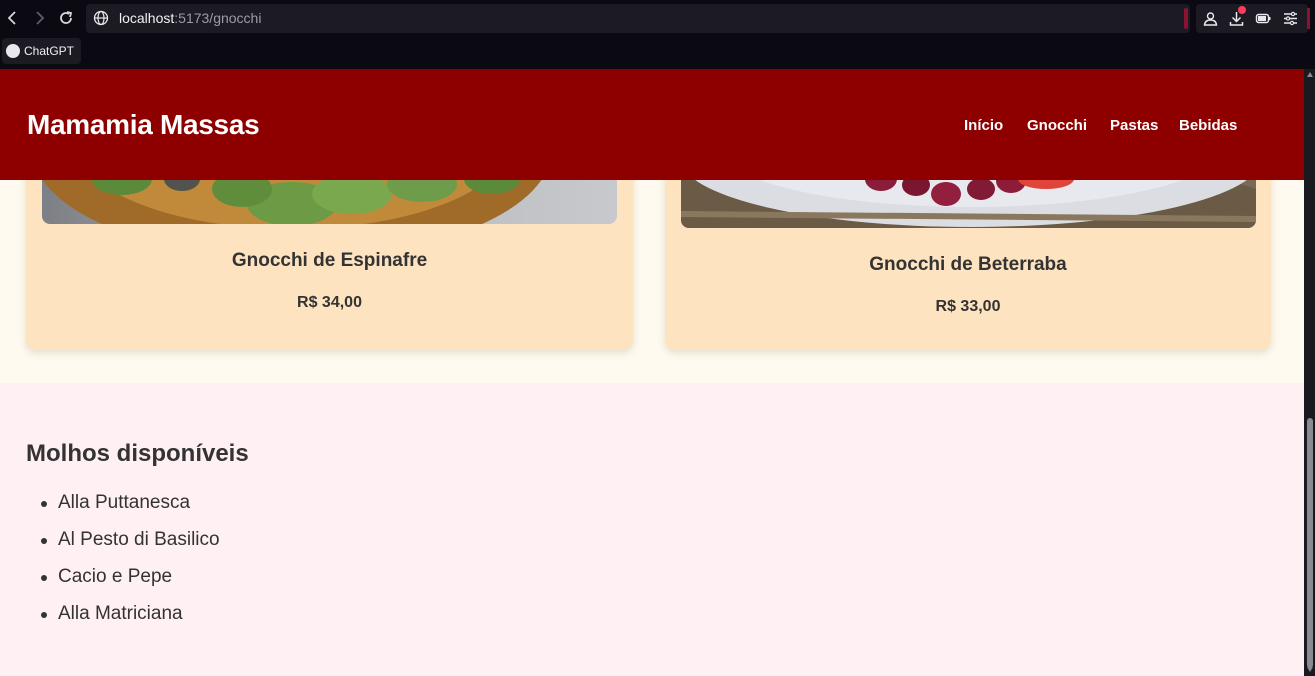 This screenshot has height=676, width=1315. I want to click on nav-link-gnocchi: Gnocchi, so click(1057, 125).